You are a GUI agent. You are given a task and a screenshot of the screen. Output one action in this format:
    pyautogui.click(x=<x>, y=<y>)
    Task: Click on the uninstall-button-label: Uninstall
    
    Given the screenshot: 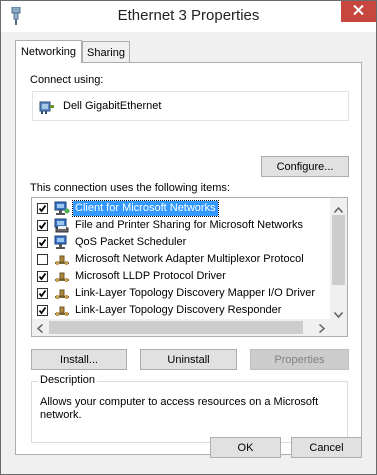 What is the action you would take?
    pyautogui.click(x=188, y=359)
    